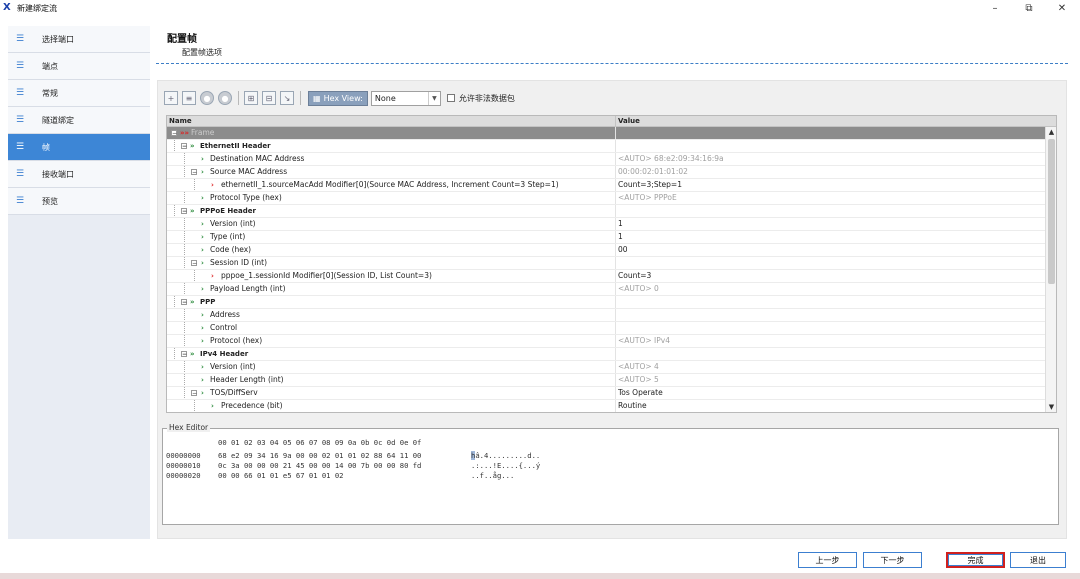 This screenshot has height=579, width=1080. I want to click on collapse-all-icon: ⊟, so click(269, 98).